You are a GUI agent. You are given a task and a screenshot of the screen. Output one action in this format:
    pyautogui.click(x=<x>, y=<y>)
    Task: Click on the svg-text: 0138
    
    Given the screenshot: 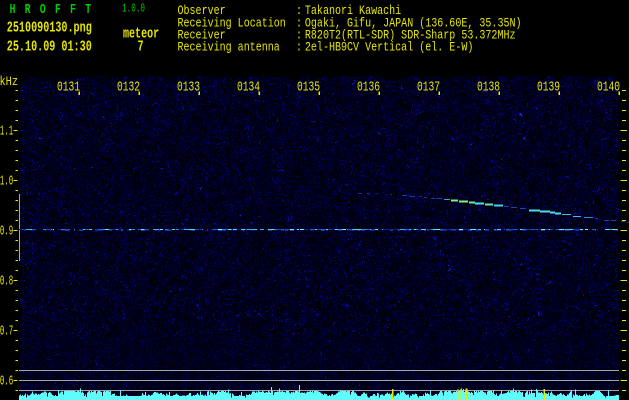 What is the action you would take?
    pyautogui.click(x=488, y=87)
    